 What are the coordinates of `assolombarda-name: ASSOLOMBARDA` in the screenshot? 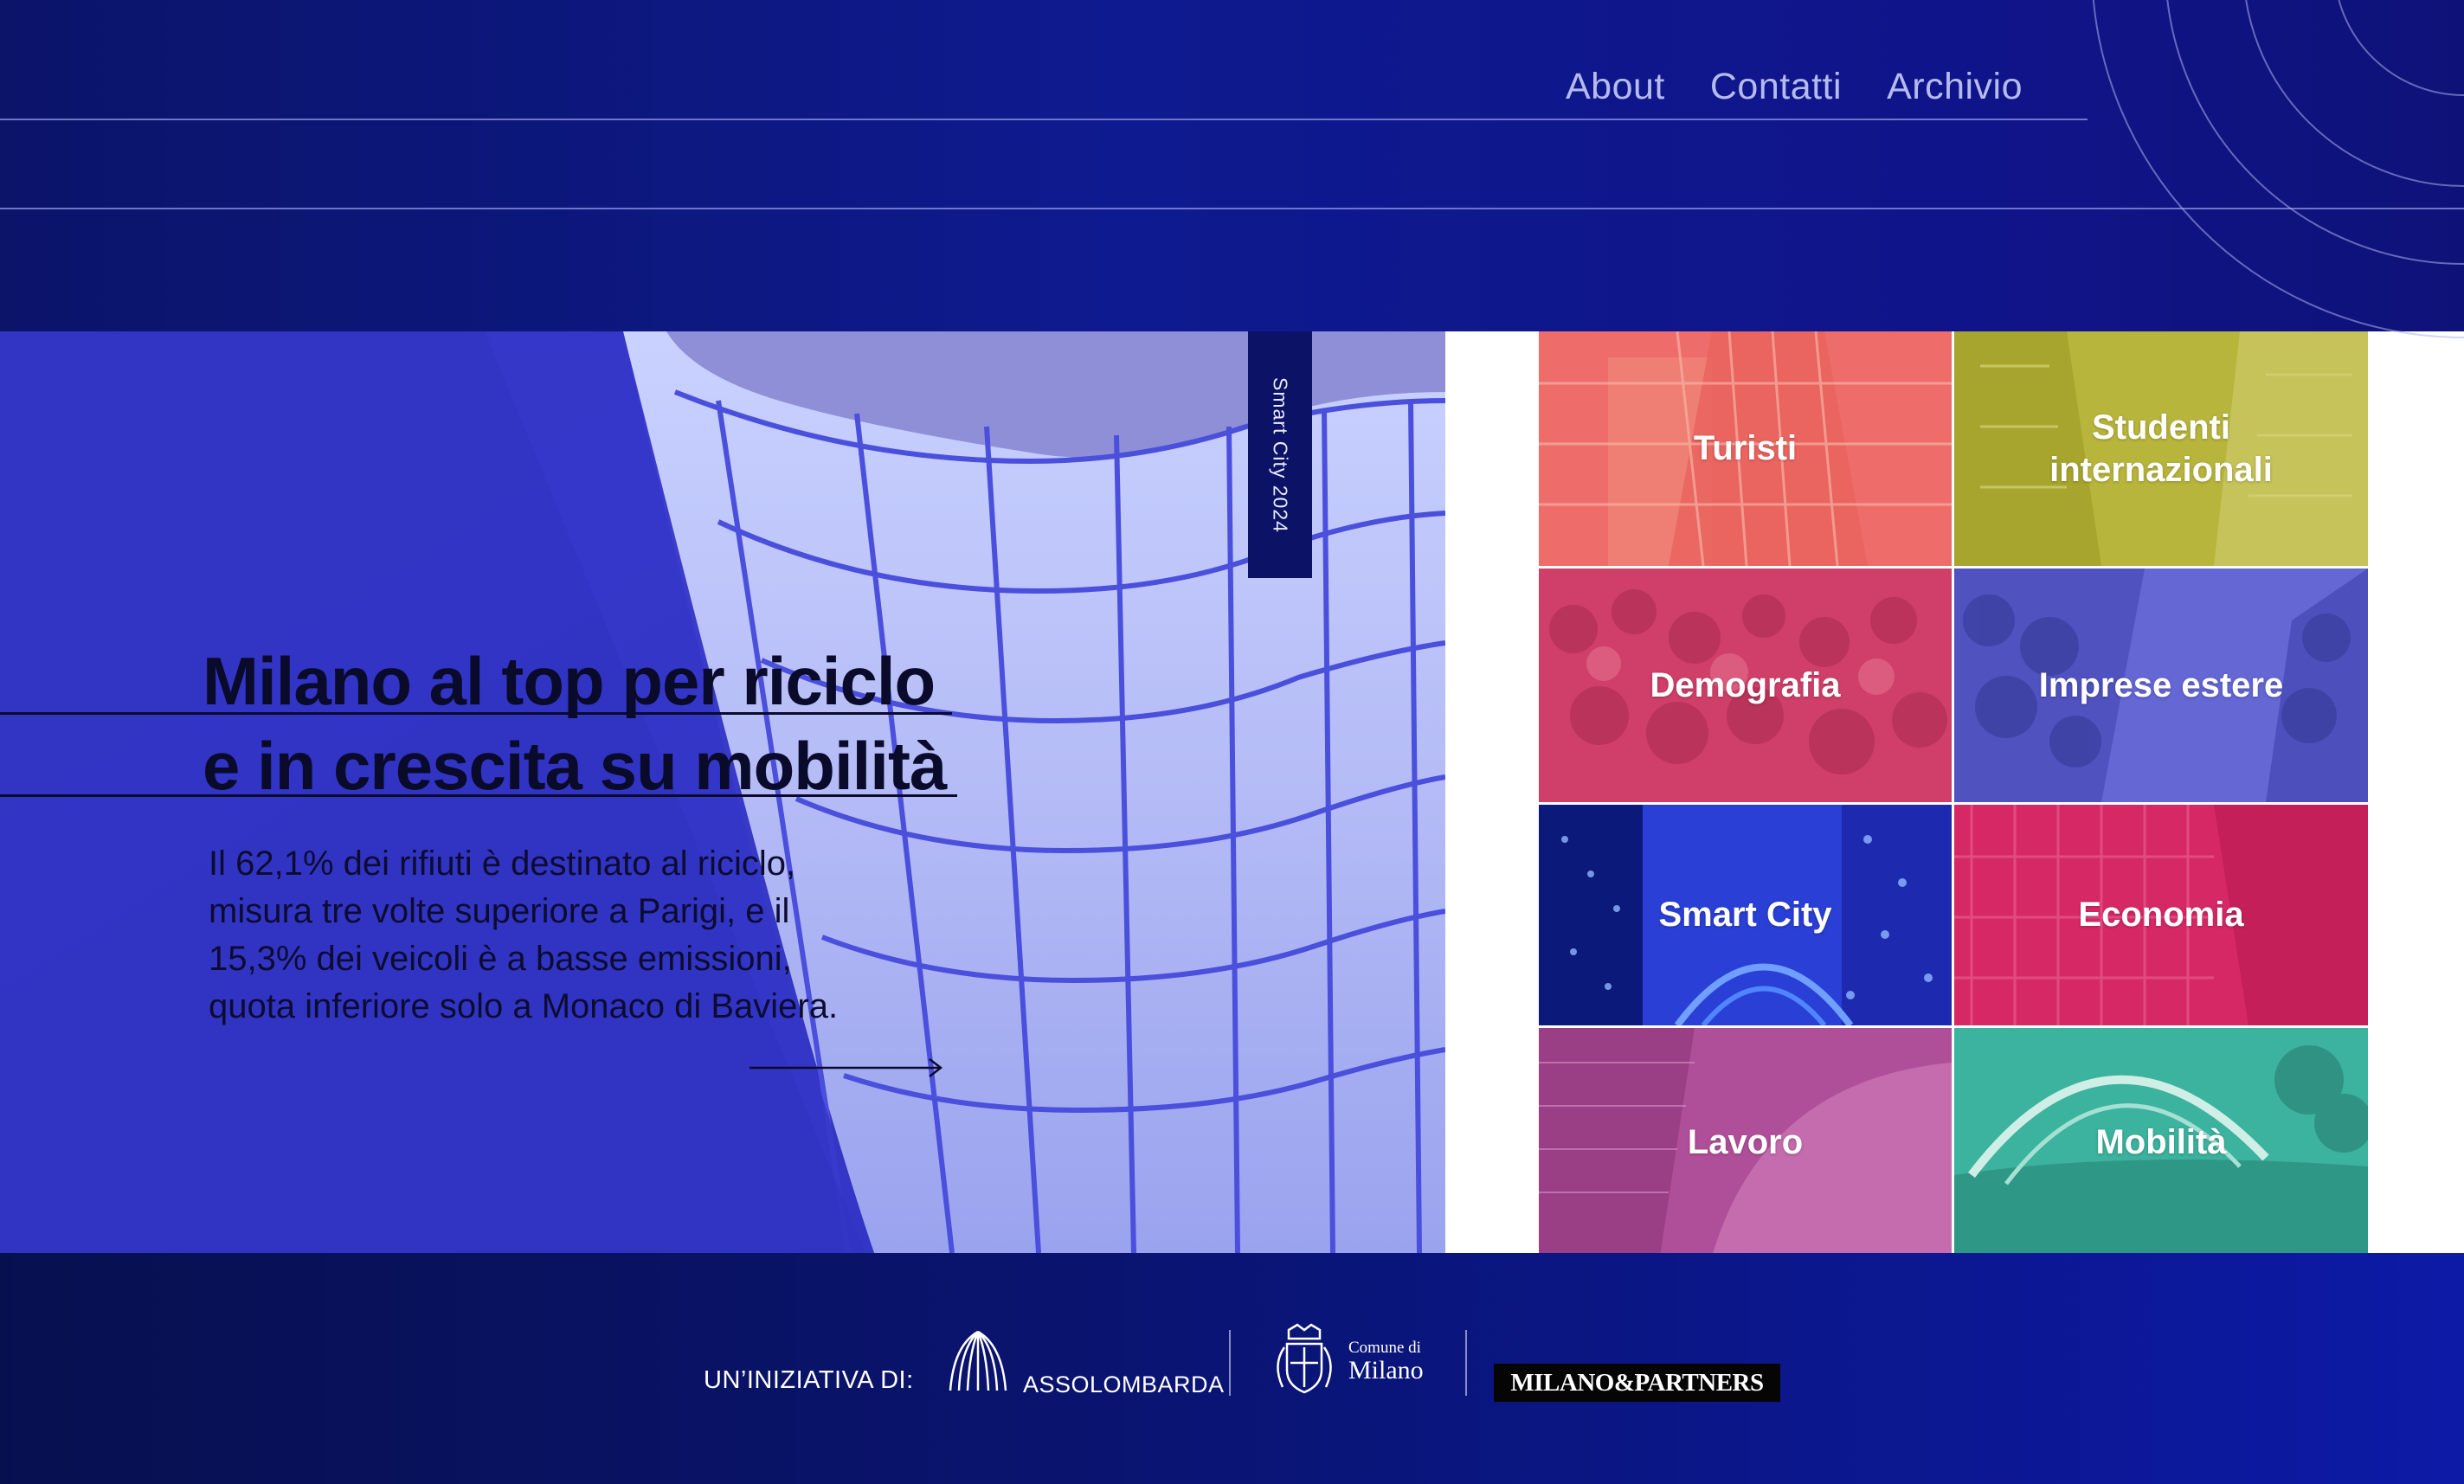 It's located at (1124, 1384).